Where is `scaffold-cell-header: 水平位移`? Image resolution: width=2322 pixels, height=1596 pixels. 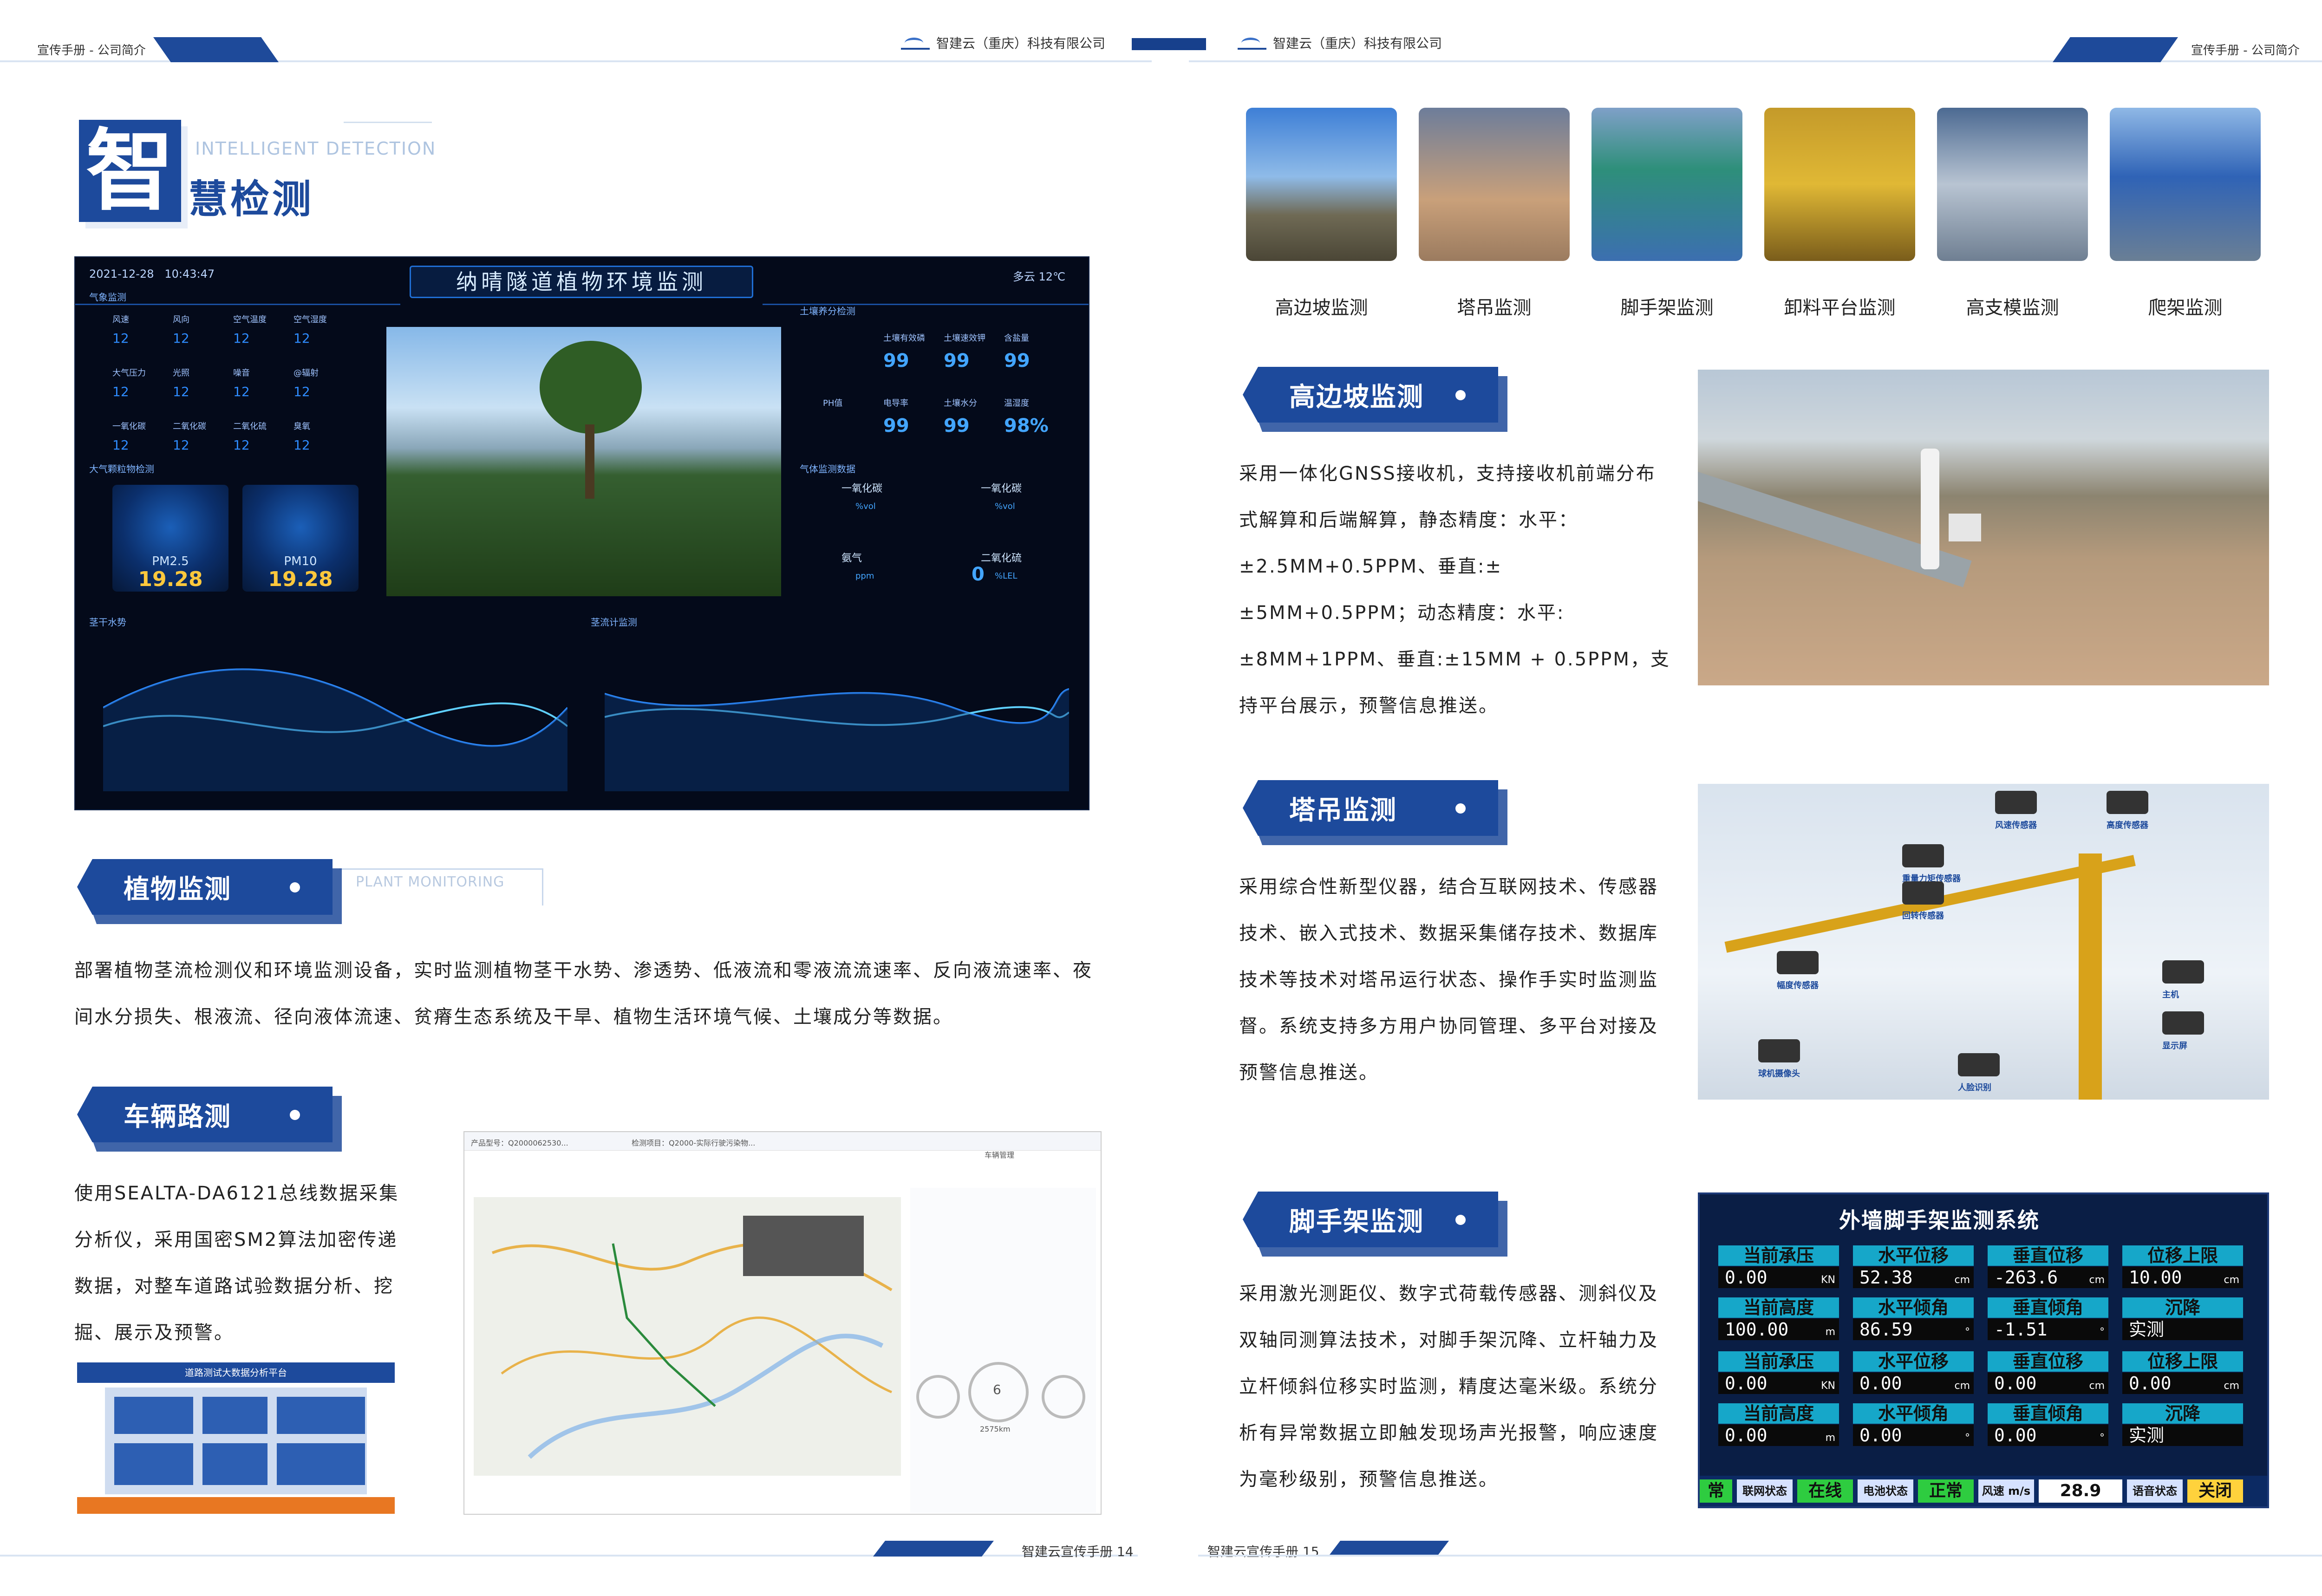
scaffold-cell-header: 水平位移 is located at coordinates (1913, 1255).